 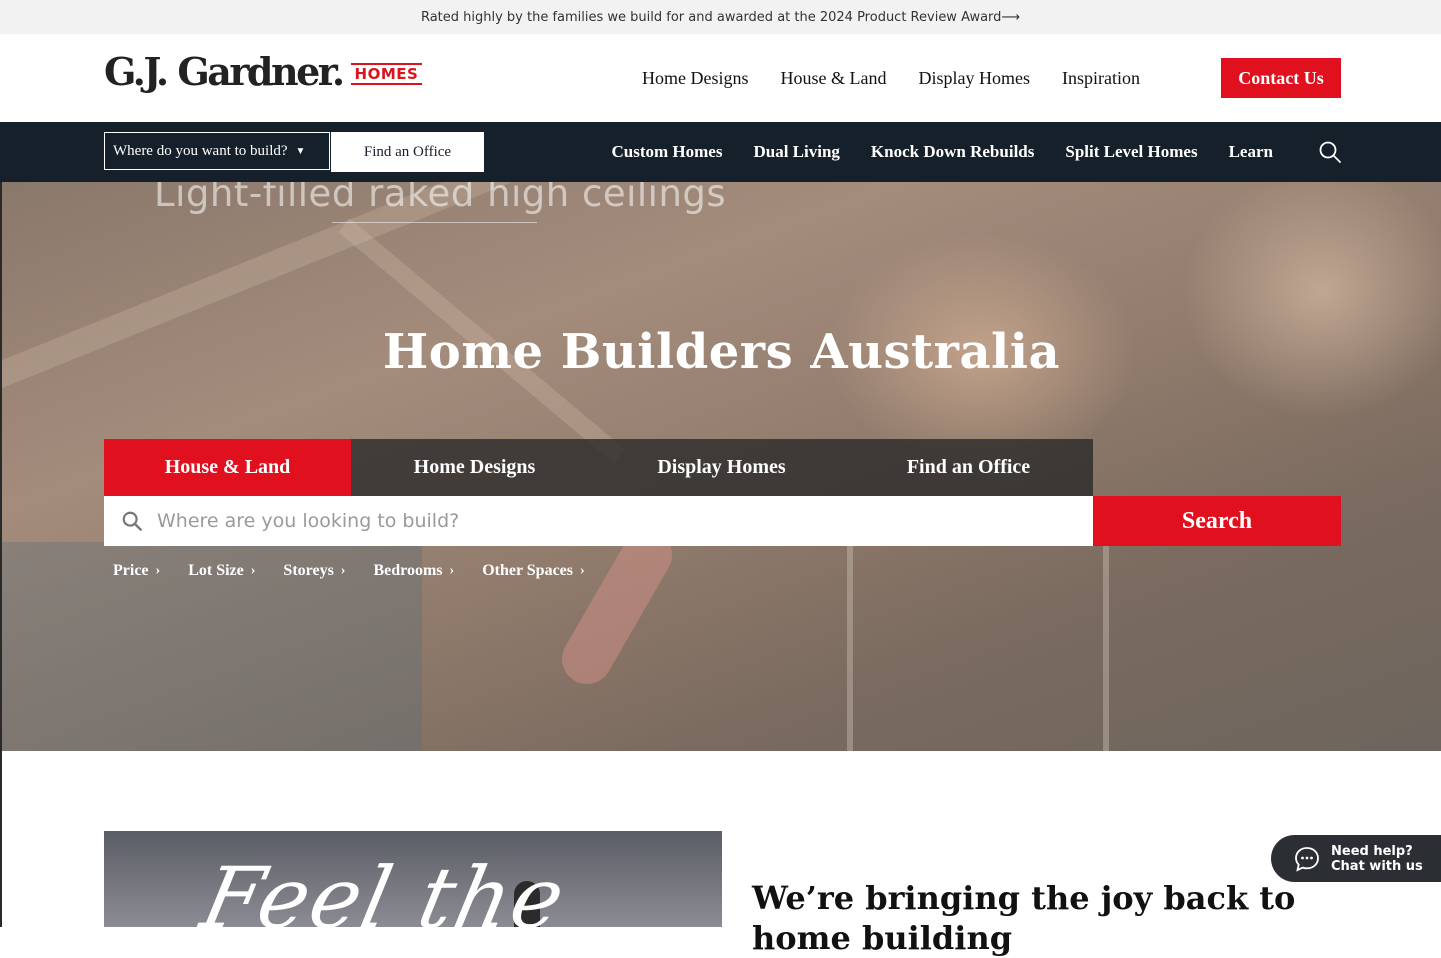 What do you see at coordinates (200, 150) in the screenshot?
I see `build-location-select-label: Where do you want to build?` at bounding box center [200, 150].